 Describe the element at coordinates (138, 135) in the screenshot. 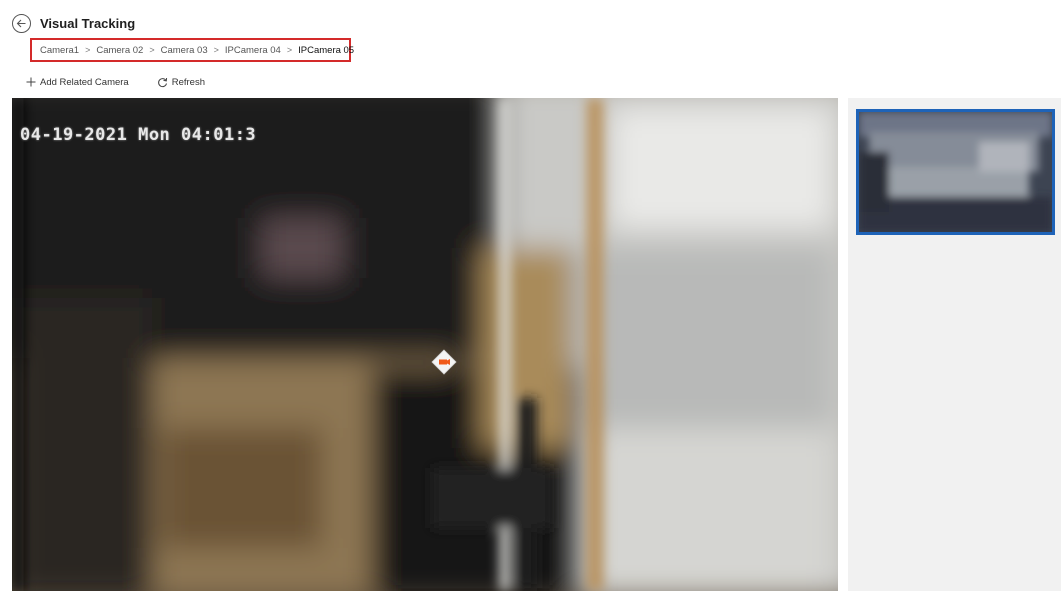

I see `video-timestamp: 04-19-2021 Mon 04:01:3` at that location.